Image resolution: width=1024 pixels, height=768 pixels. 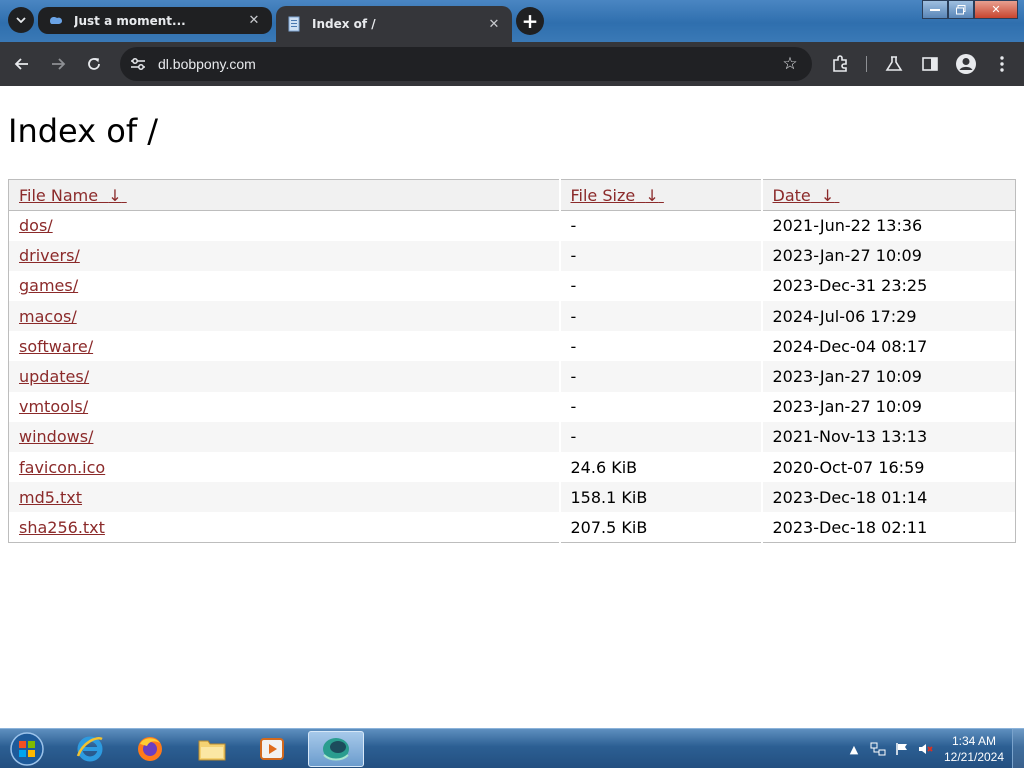 What do you see at coordinates (512, 316) in the screenshot?
I see `table-row: macos/ -2024-Jul-06 17:29` at bounding box center [512, 316].